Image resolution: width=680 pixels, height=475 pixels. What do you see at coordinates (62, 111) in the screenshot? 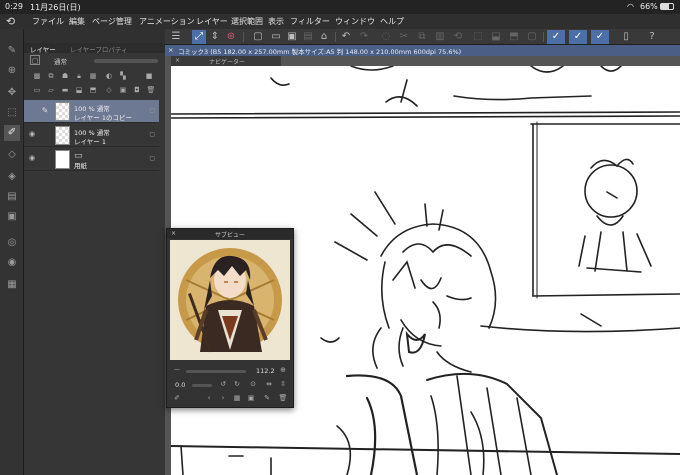
I see `layer-thumbnail` at bounding box center [62, 111].